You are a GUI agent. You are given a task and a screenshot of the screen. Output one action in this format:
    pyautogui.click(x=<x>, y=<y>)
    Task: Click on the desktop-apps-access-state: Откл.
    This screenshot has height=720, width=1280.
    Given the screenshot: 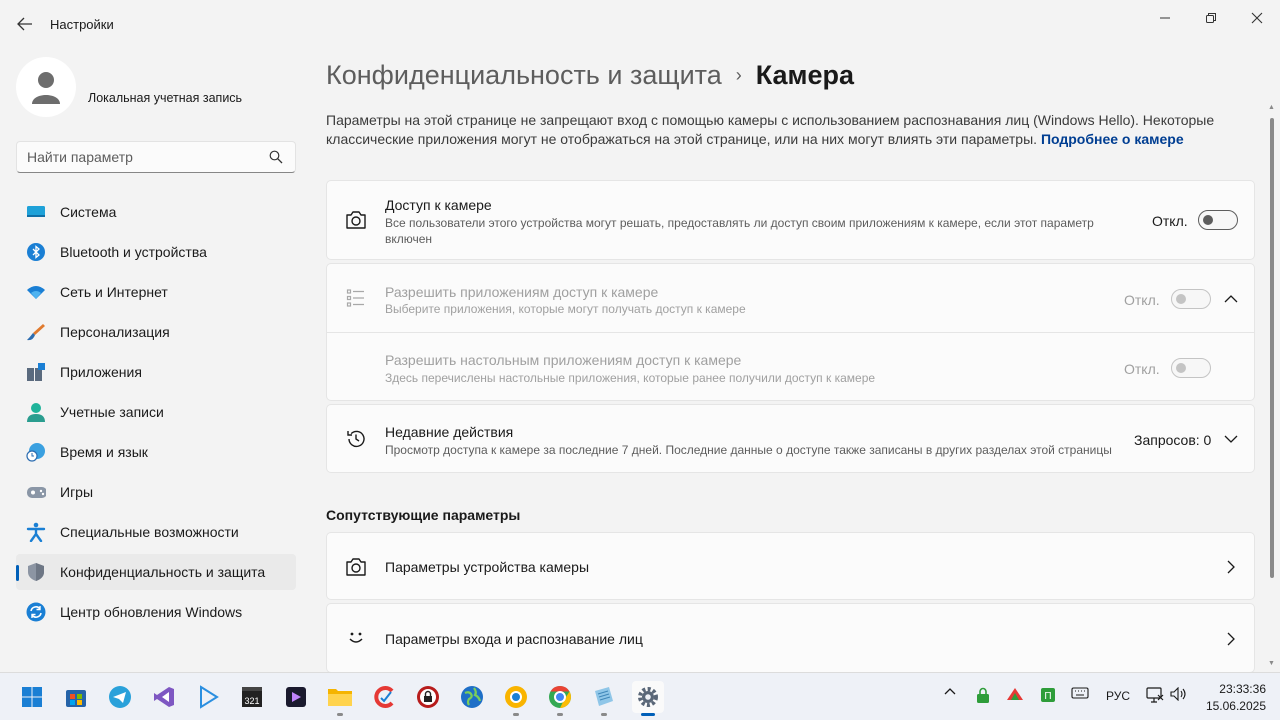 What is the action you would take?
    pyautogui.click(x=1142, y=369)
    